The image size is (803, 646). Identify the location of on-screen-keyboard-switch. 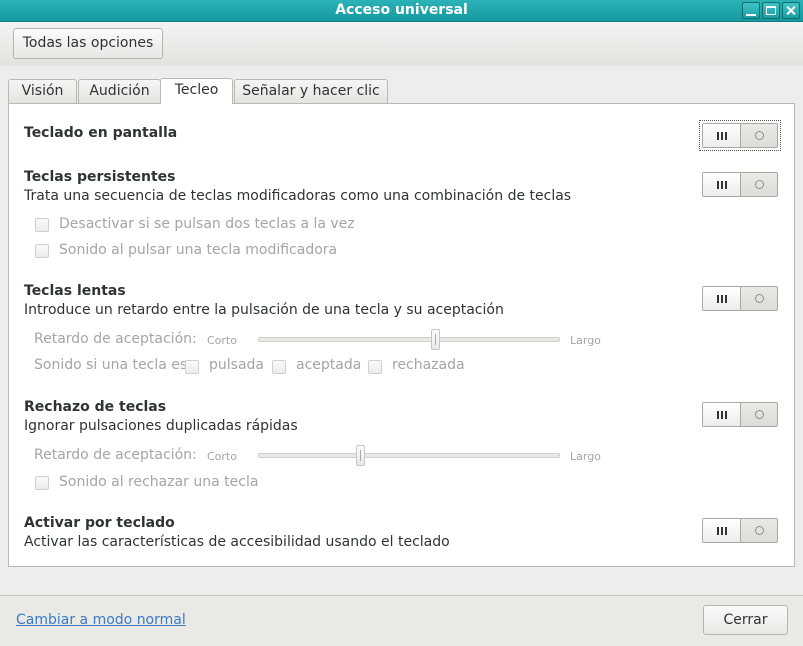
(740, 135).